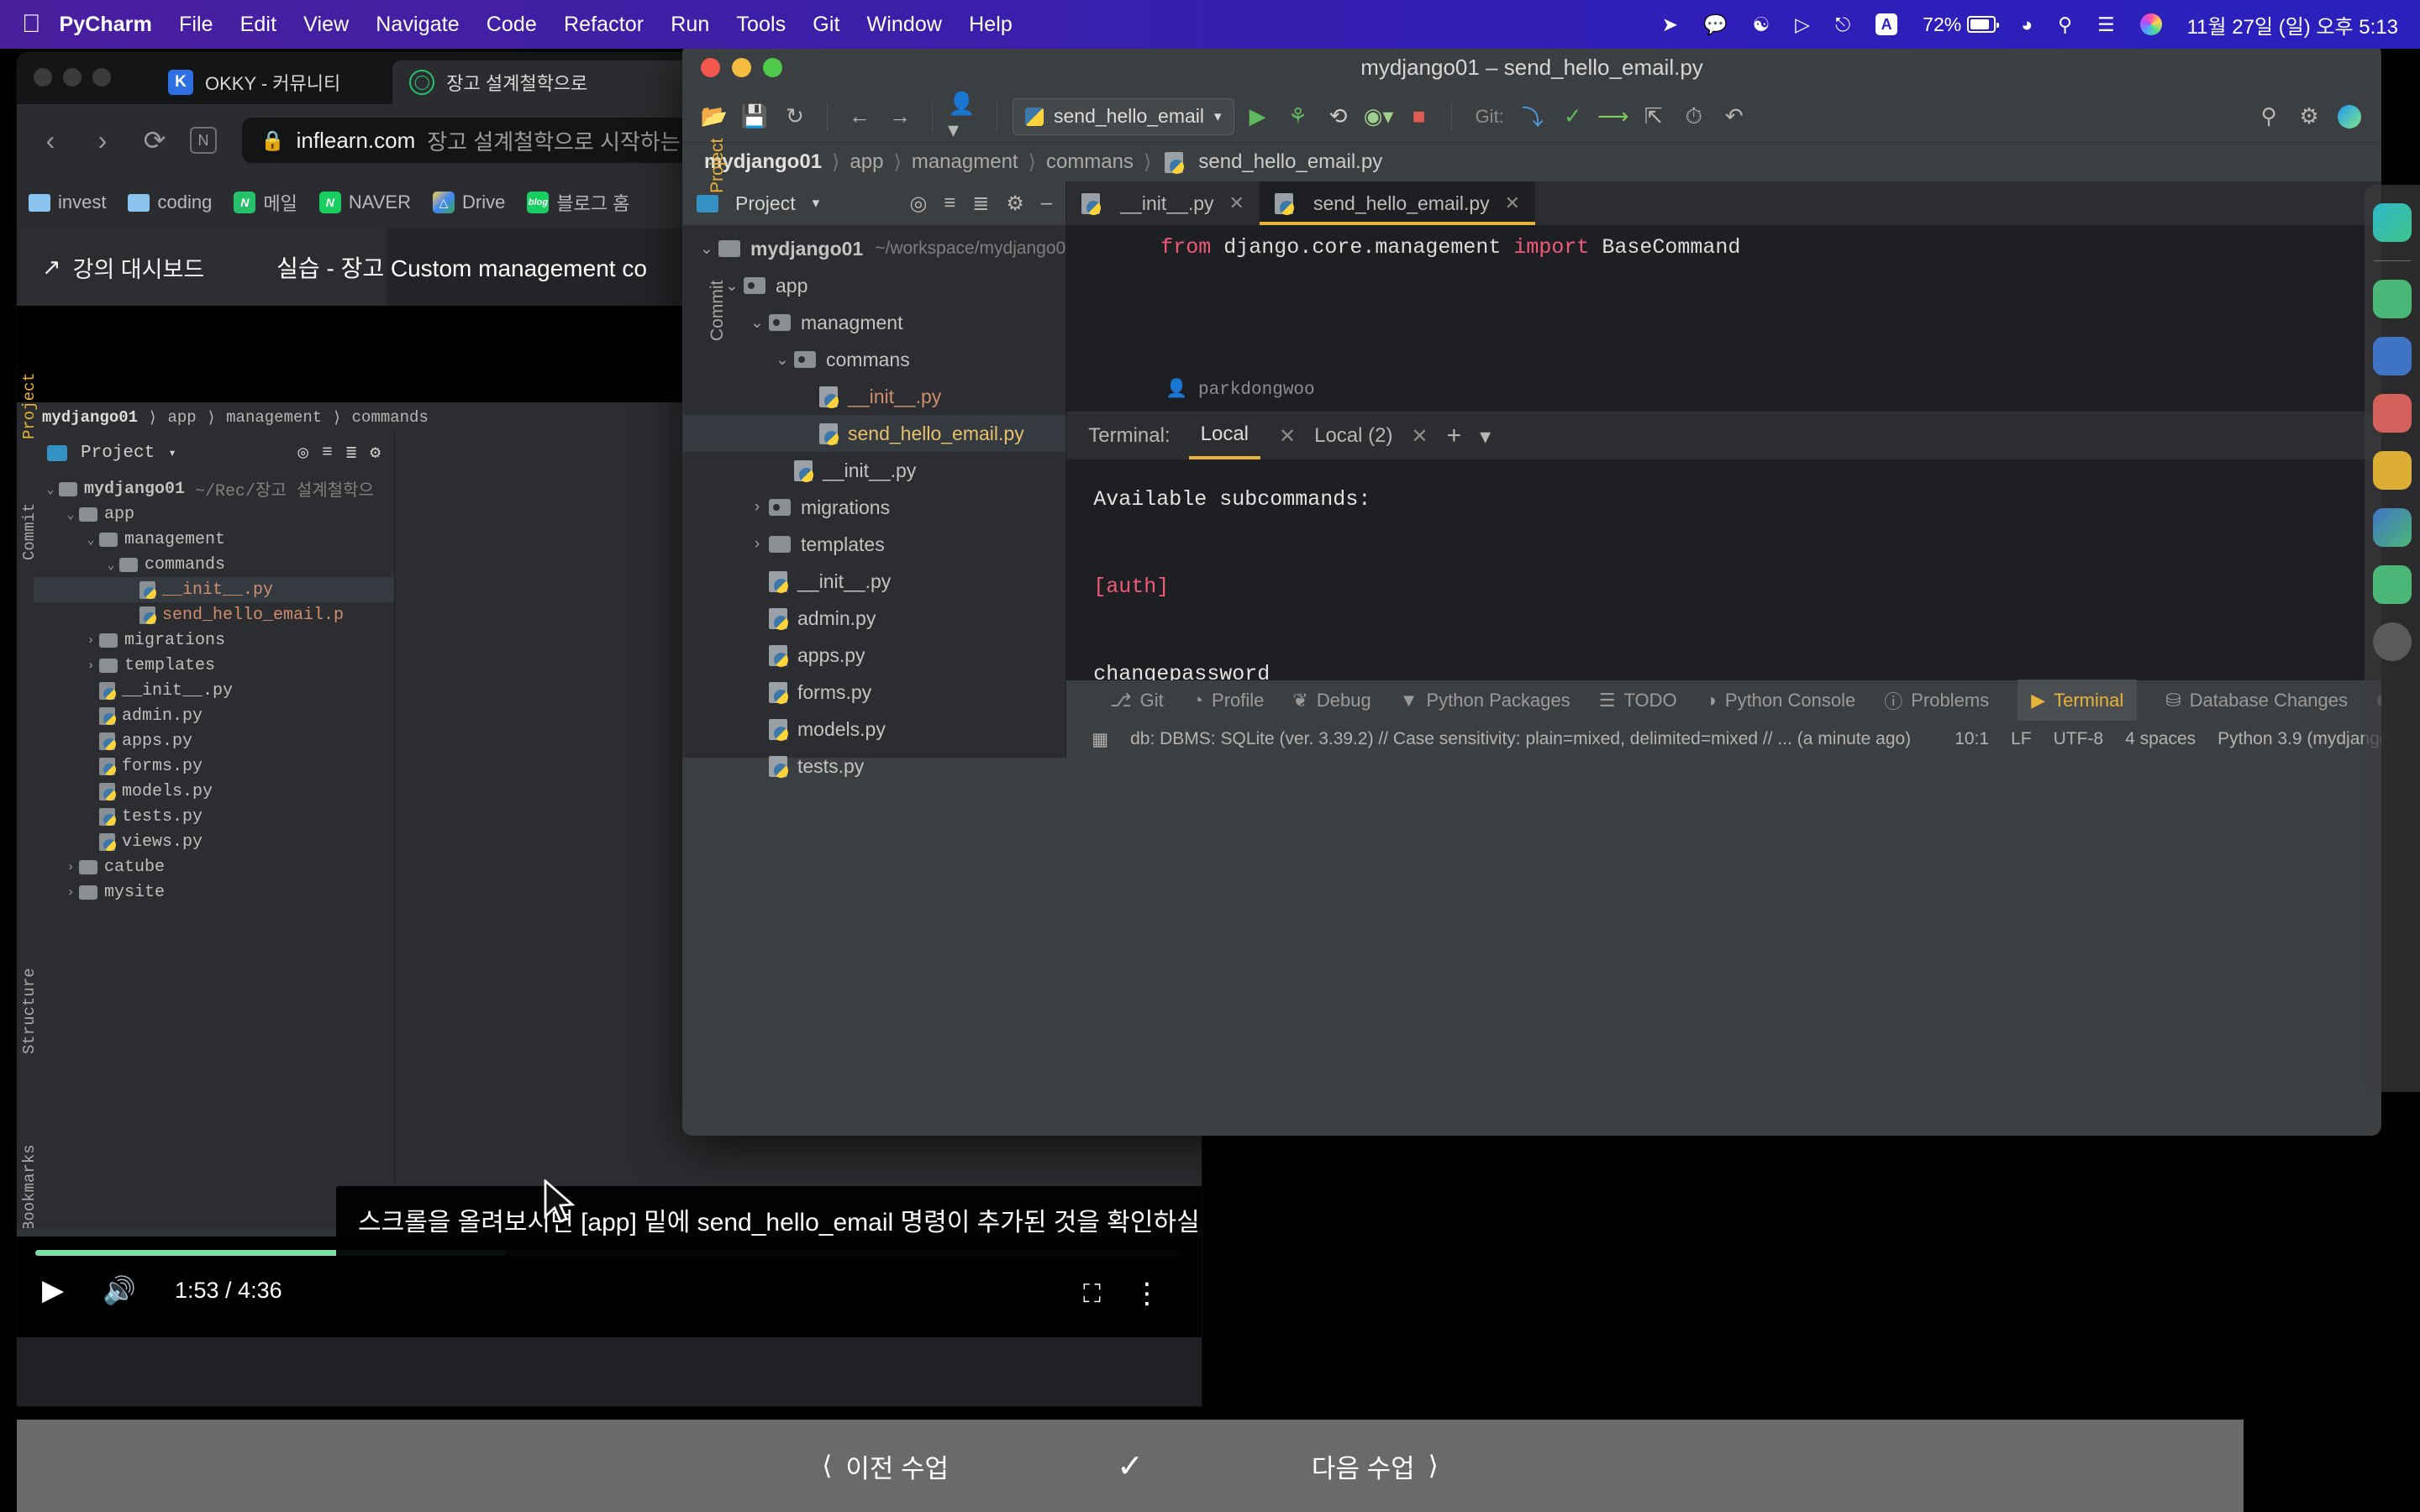 The width and height of the screenshot is (2420, 1512). Describe the element at coordinates (1338, 117) in the screenshot. I see `profile-icon: ⟲` at that location.